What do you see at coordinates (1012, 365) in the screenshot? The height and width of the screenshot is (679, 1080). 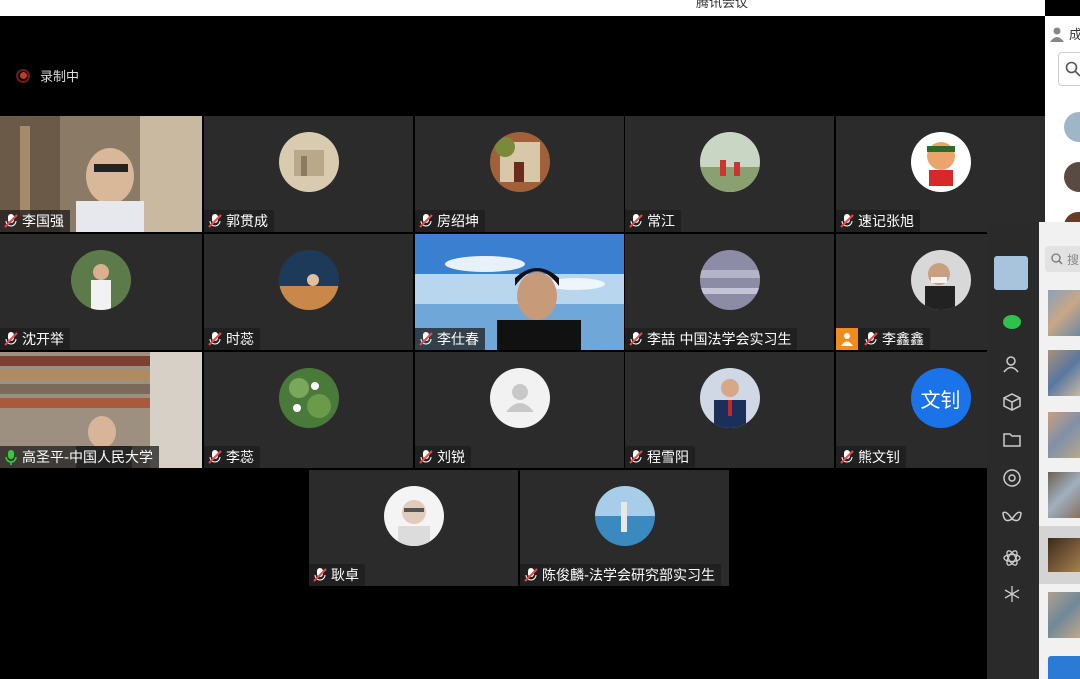 I see `contacts-icon` at bounding box center [1012, 365].